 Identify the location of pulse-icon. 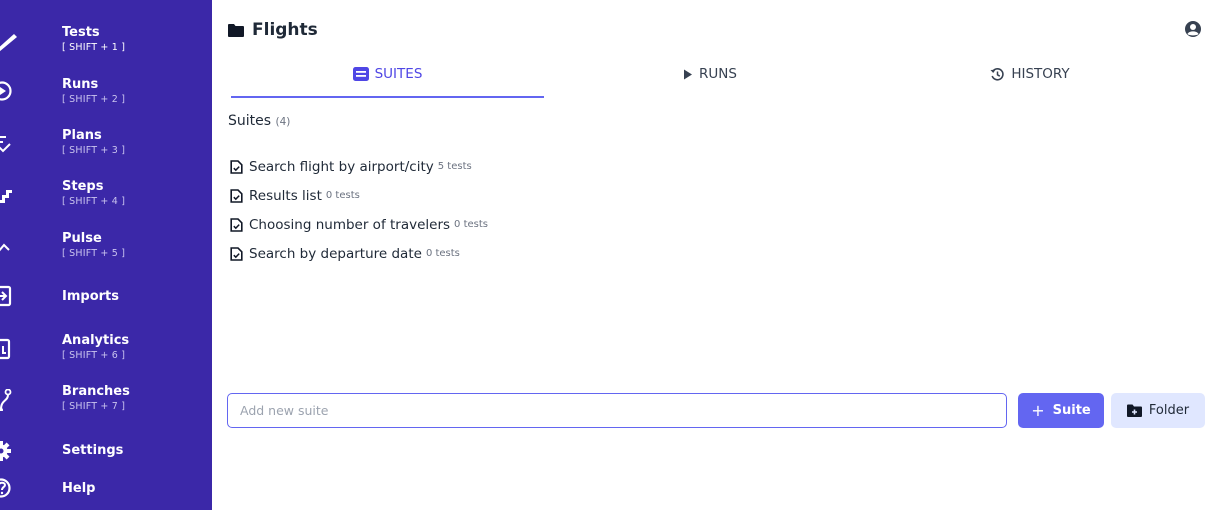
(11, 247).